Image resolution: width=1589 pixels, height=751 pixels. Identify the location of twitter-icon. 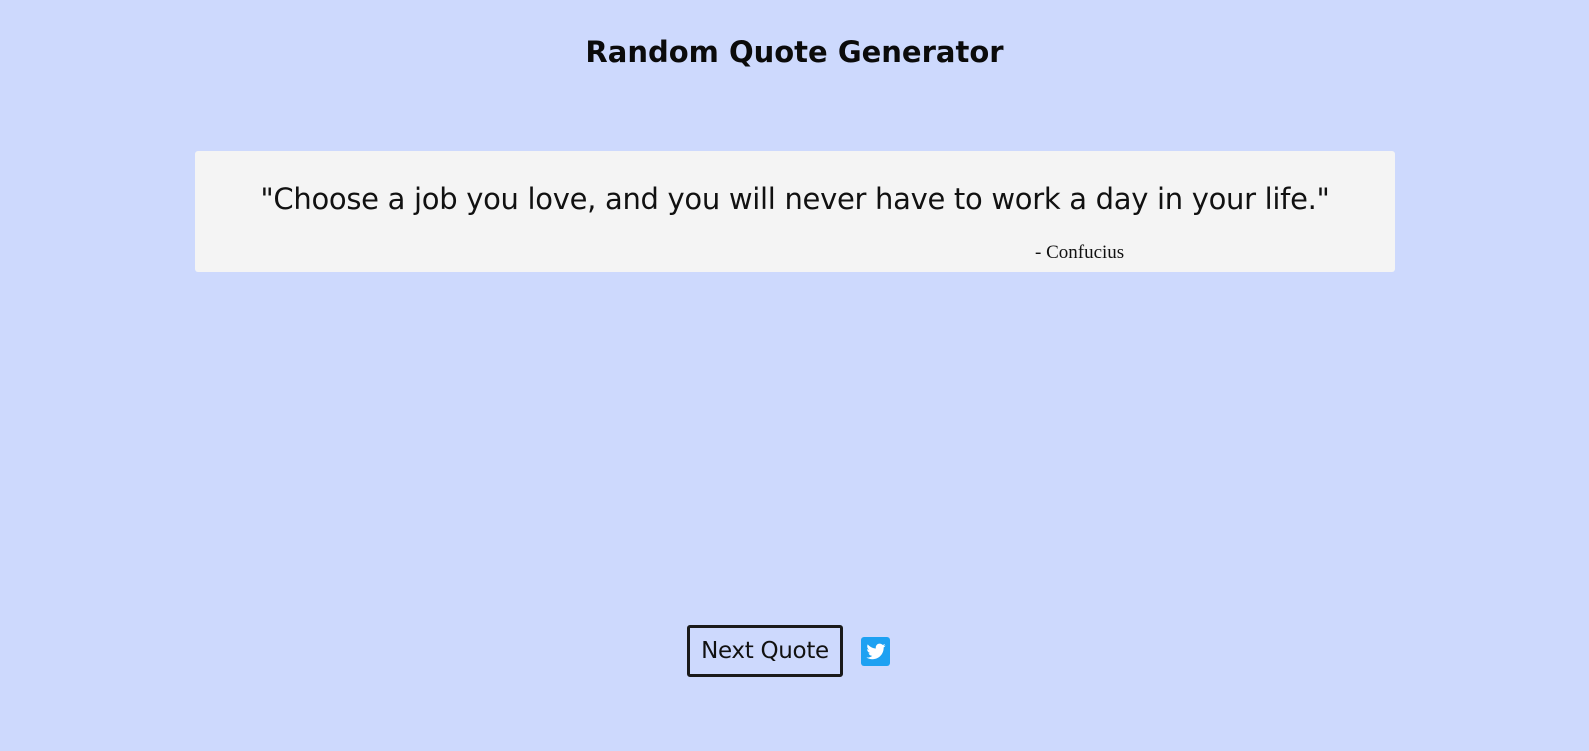
(876, 651).